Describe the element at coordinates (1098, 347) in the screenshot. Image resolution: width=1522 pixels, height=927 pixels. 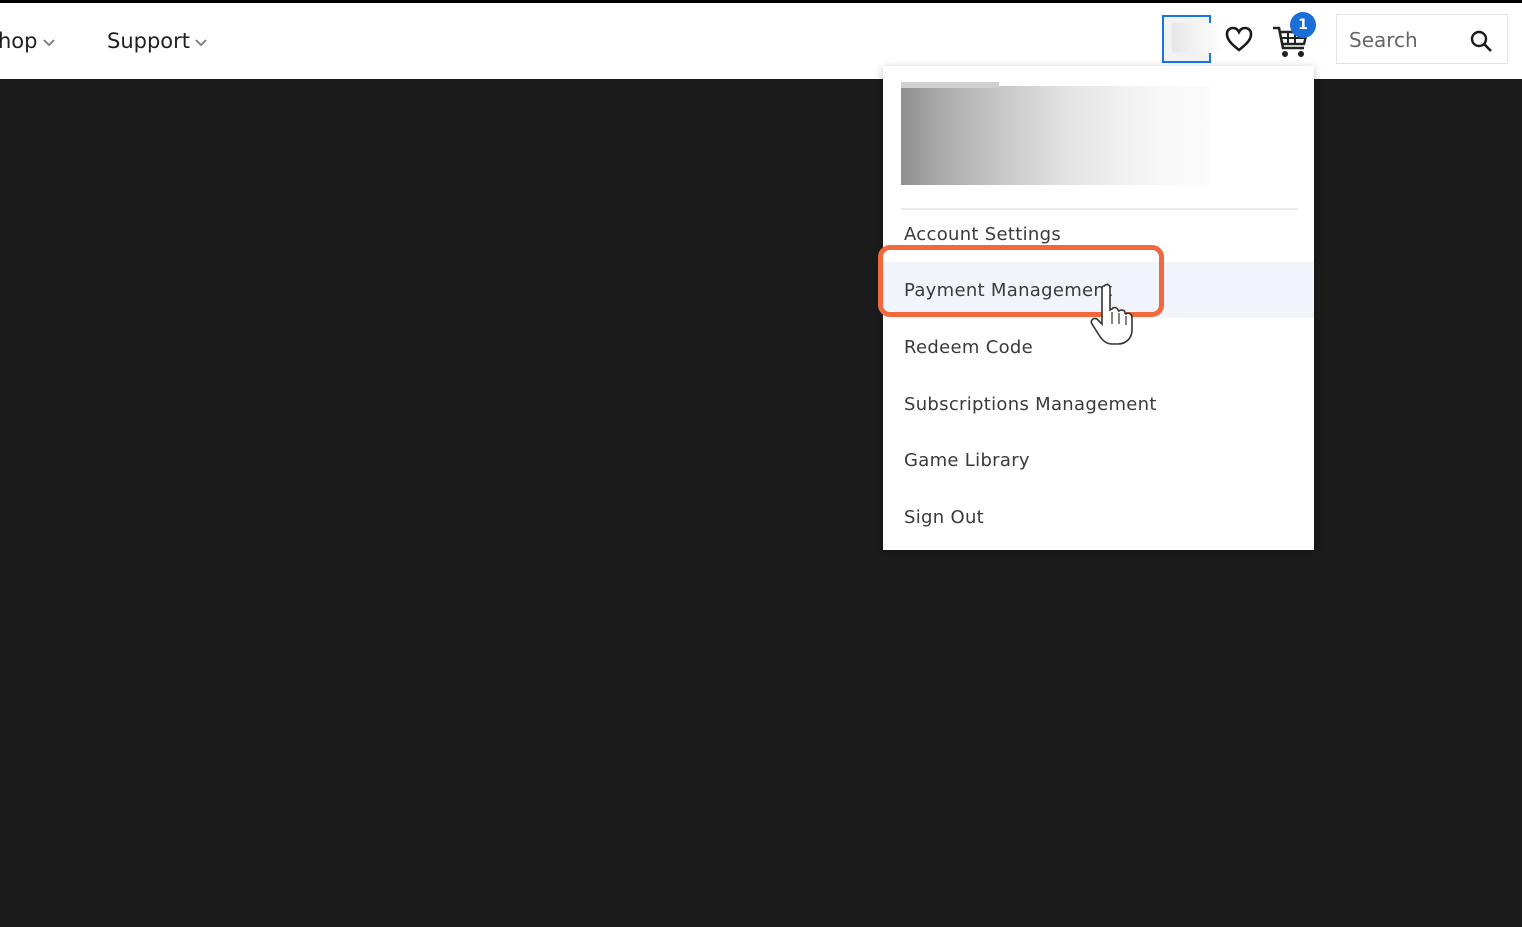
I see `menu-item-redeem-code: Redeem Code` at that location.